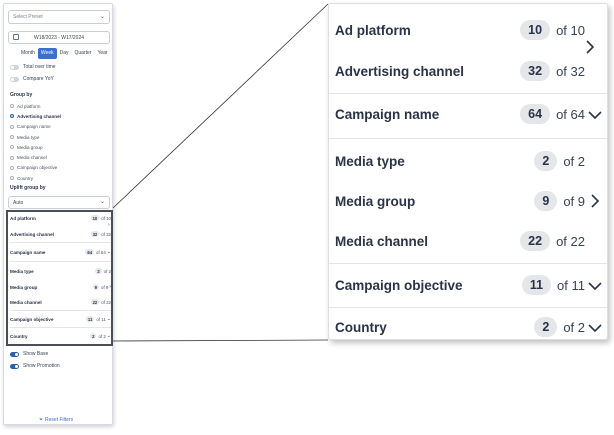 This screenshot has width=614, height=435. Describe the element at coordinates (28, 137) in the screenshot. I see `option-label: Media type` at that location.